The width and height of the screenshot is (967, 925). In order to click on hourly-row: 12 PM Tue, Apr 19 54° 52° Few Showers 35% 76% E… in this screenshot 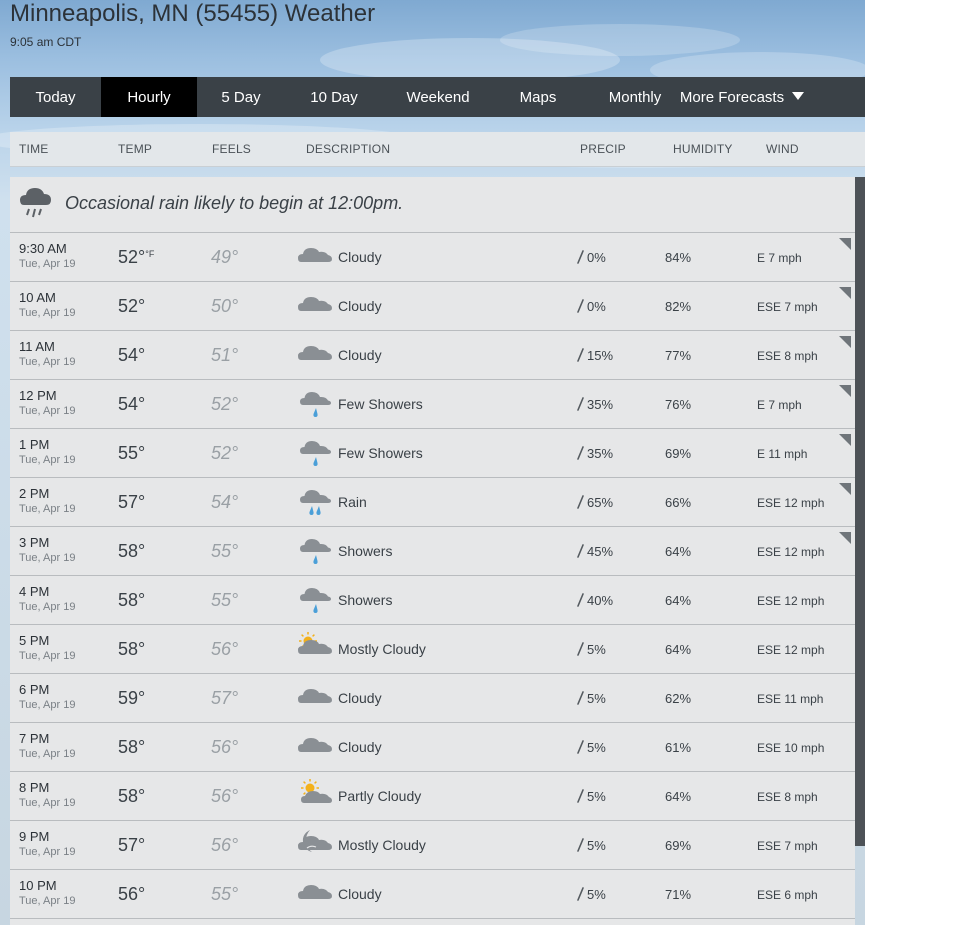, I will do `click(432, 404)`.